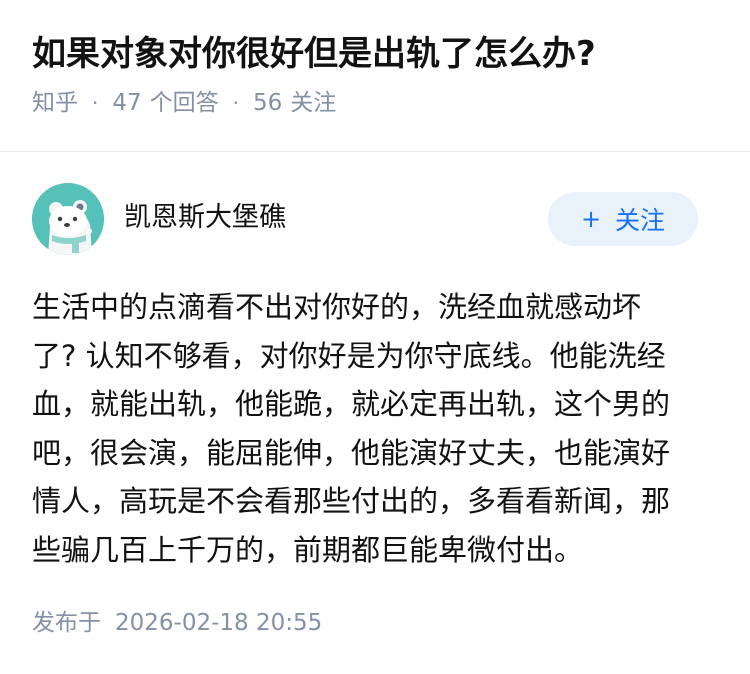 The image size is (750, 674). Describe the element at coordinates (375, 151) in the screenshot. I see `section-divider` at that location.